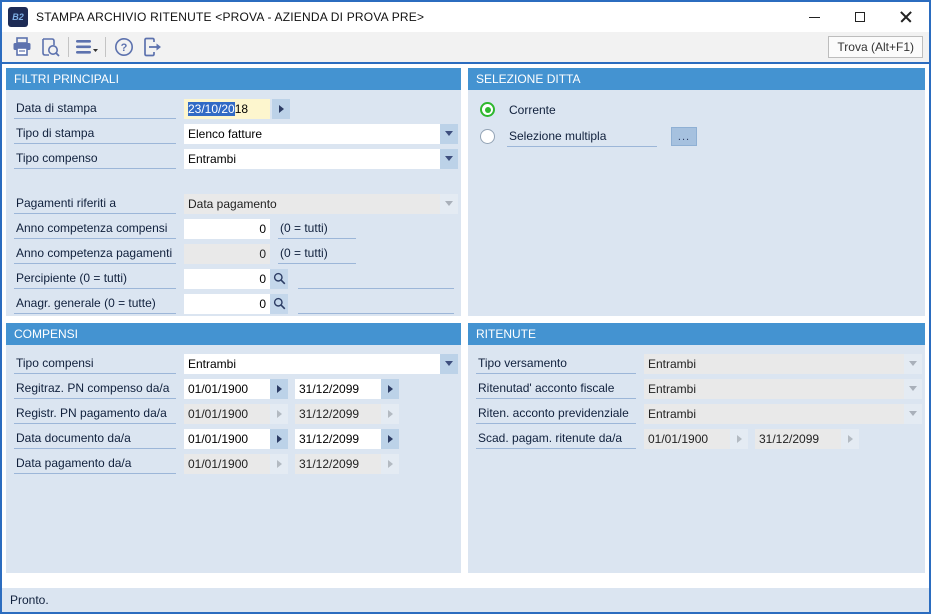 The image size is (931, 614). Describe the element at coordinates (487, 136) in the screenshot. I see `radio-selezione-multipla` at that location.